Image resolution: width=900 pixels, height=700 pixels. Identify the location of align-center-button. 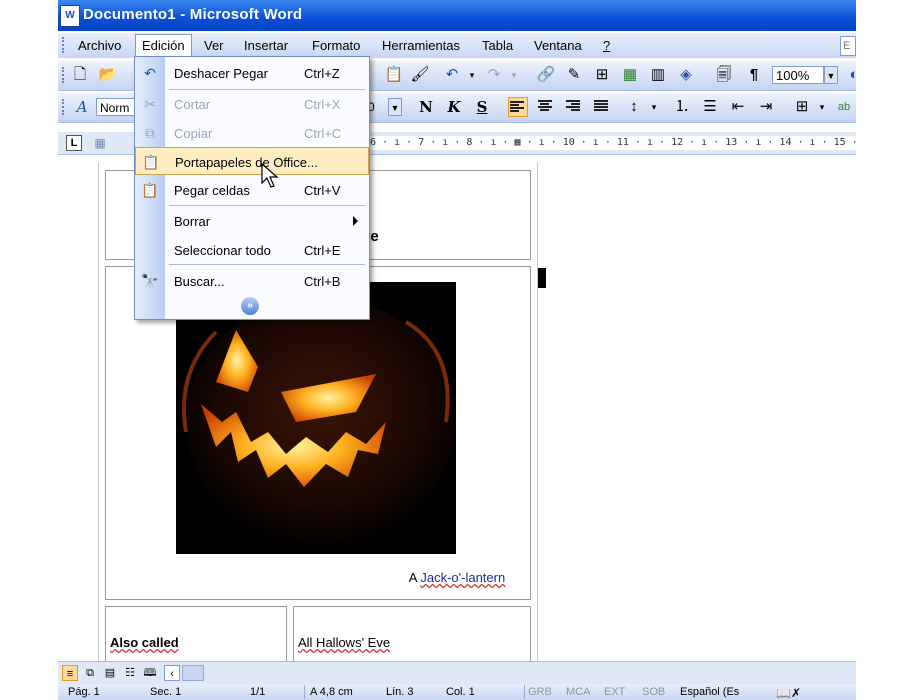
(546, 107).